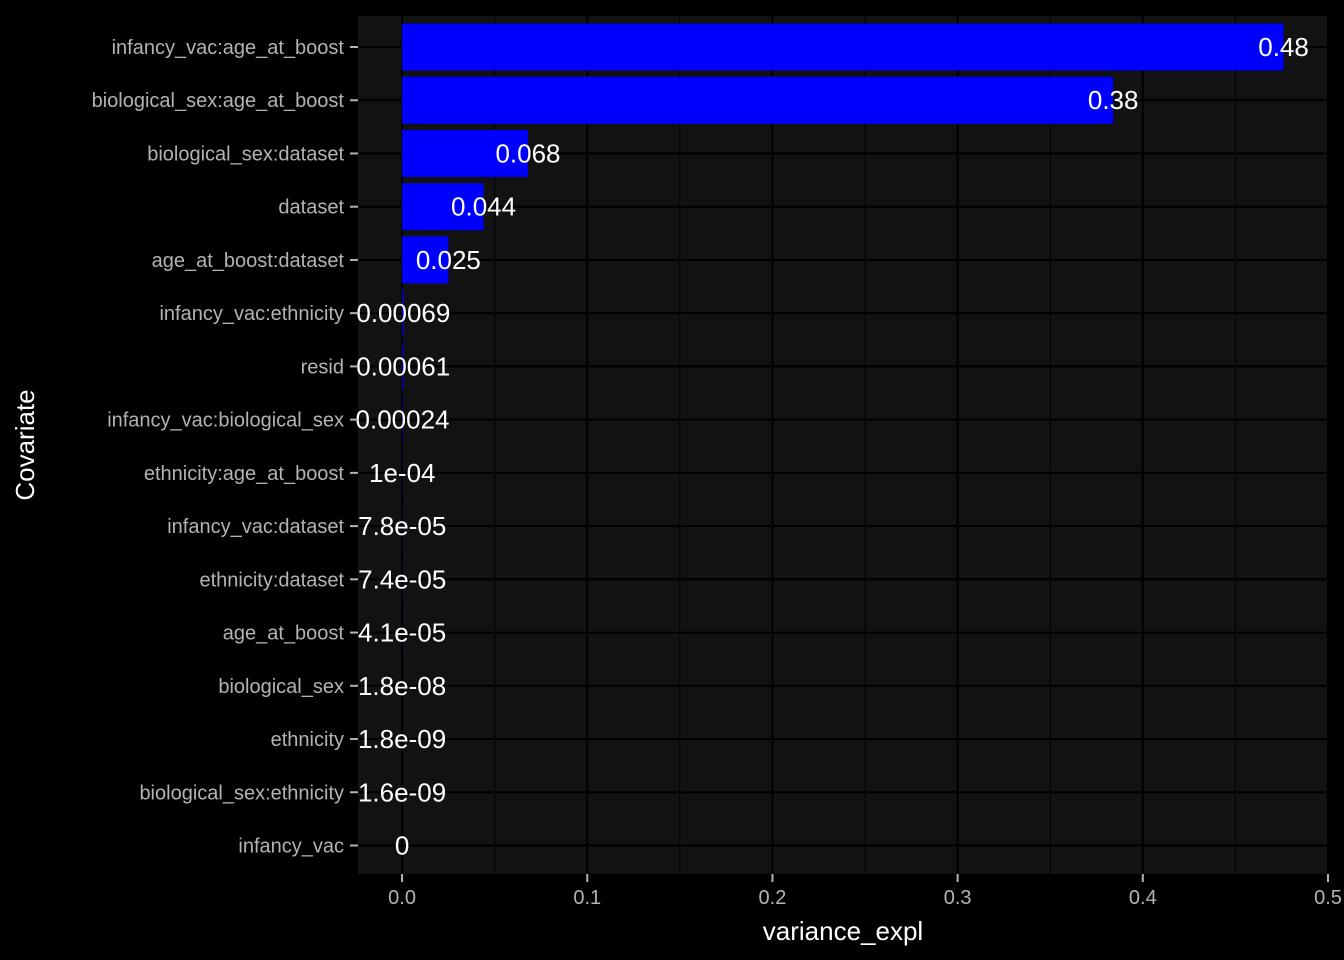  I want to click on y-axis-title: Covariate, so click(25, 444).